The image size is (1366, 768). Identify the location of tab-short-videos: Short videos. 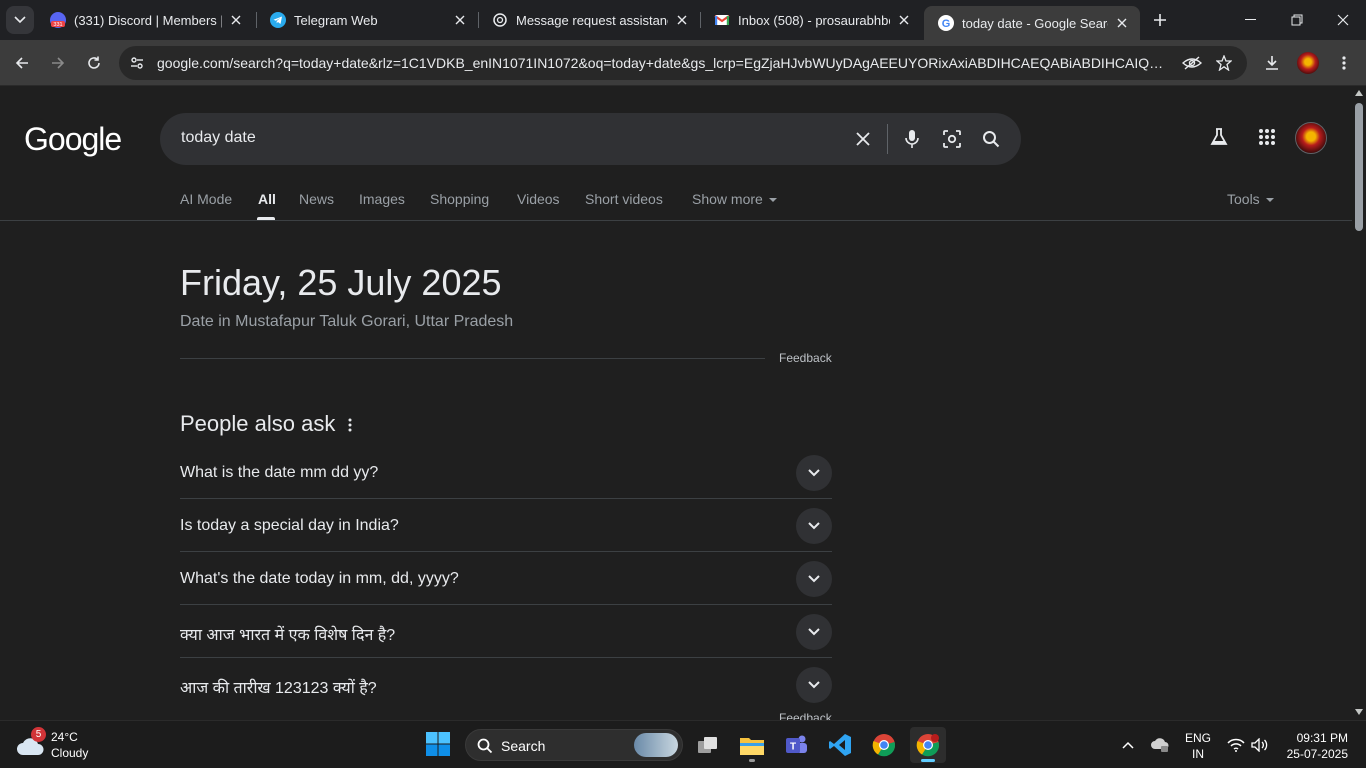
(624, 199).